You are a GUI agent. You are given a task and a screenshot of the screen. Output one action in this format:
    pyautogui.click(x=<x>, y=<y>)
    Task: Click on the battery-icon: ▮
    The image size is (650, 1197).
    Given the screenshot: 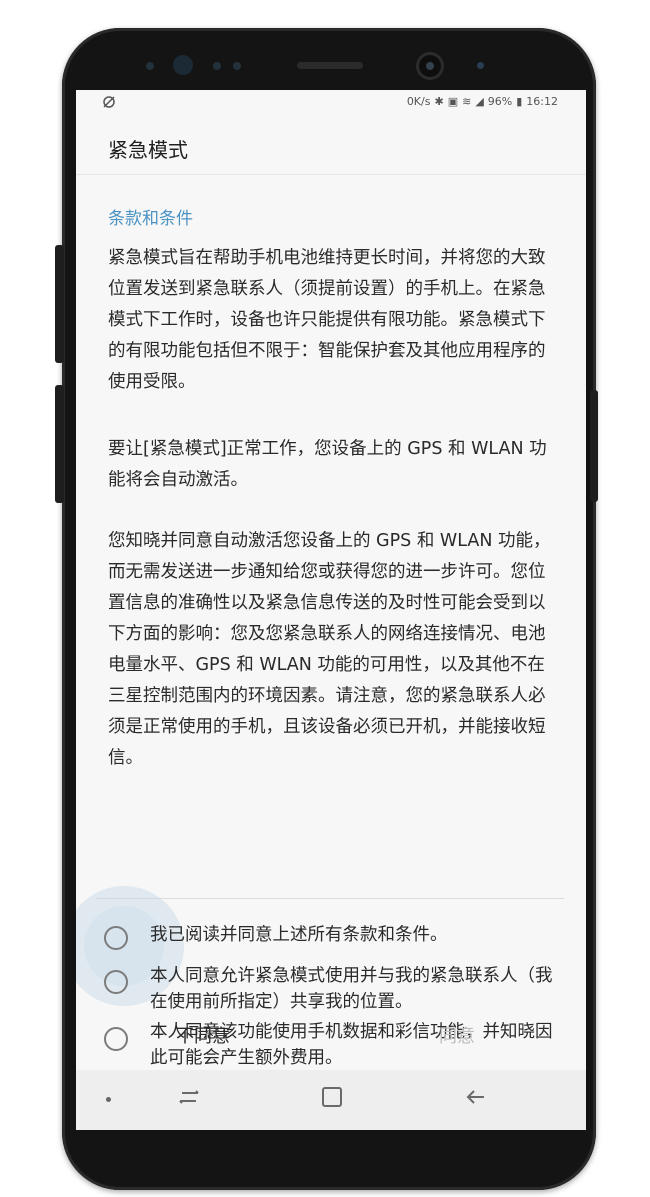 What is the action you would take?
    pyautogui.click(x=519, y=101)
    